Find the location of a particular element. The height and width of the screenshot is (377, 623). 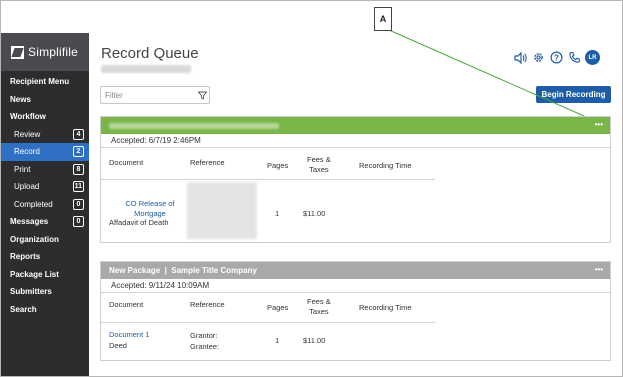

package-header: New Package | Sample Title Company ••• is located at coordinates (355, 270).